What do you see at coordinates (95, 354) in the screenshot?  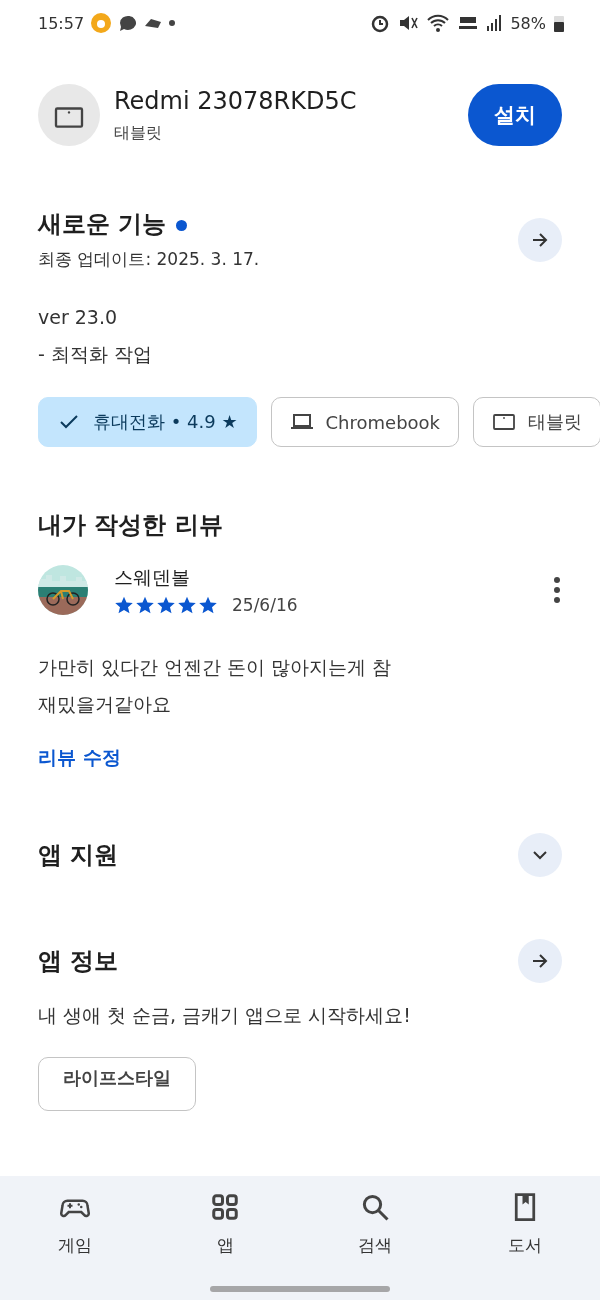 I see `release-note: - 최적화 작업` at bounding box center [95, 354].